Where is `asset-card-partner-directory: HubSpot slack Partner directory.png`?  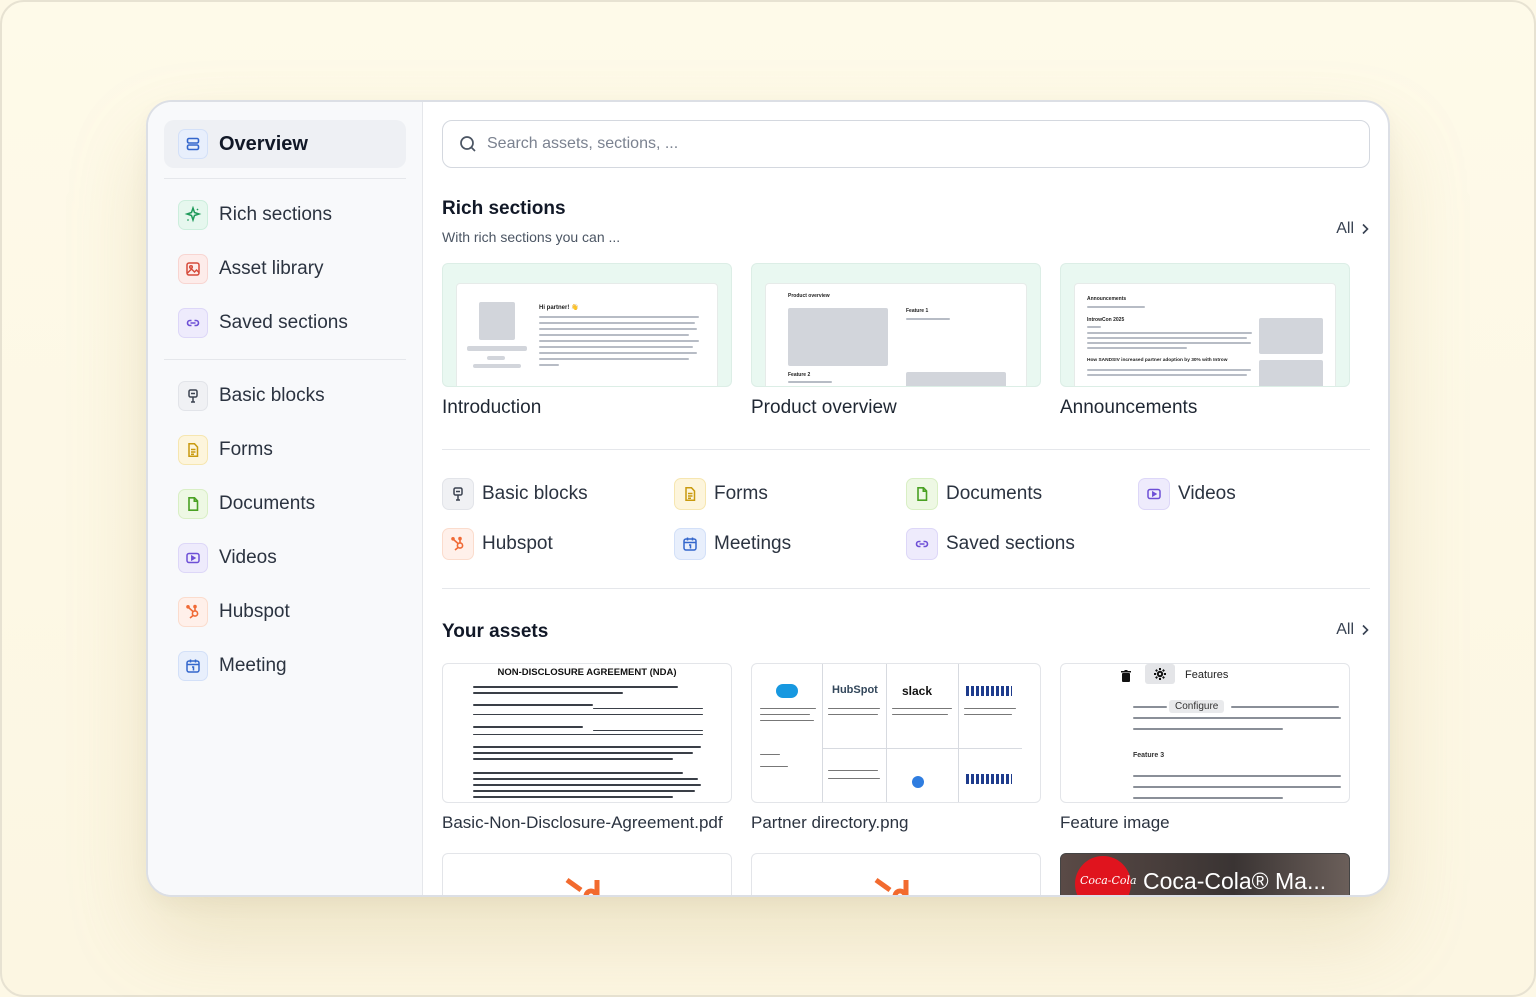
asset-card-partner-directory: HubSpot slack Partner directory.png is located at coordinates (896, 748).